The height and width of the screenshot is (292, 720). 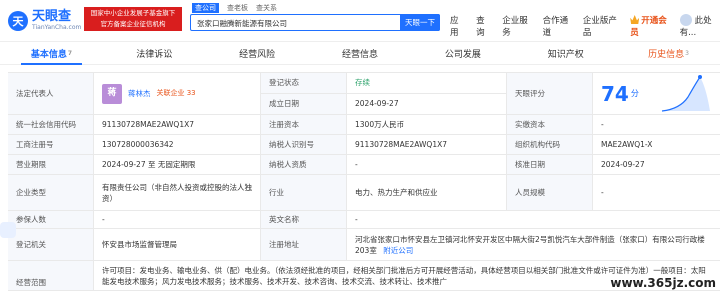 I want to click on nav-query: 查询, so click(x=483, y=26).